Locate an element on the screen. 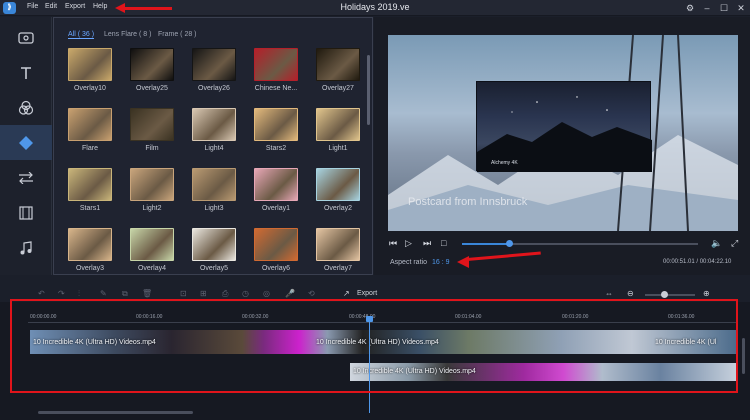 The height and width of the screenshot is (420, 750). export-icon: ↗ is located at coordinates (346, 293).